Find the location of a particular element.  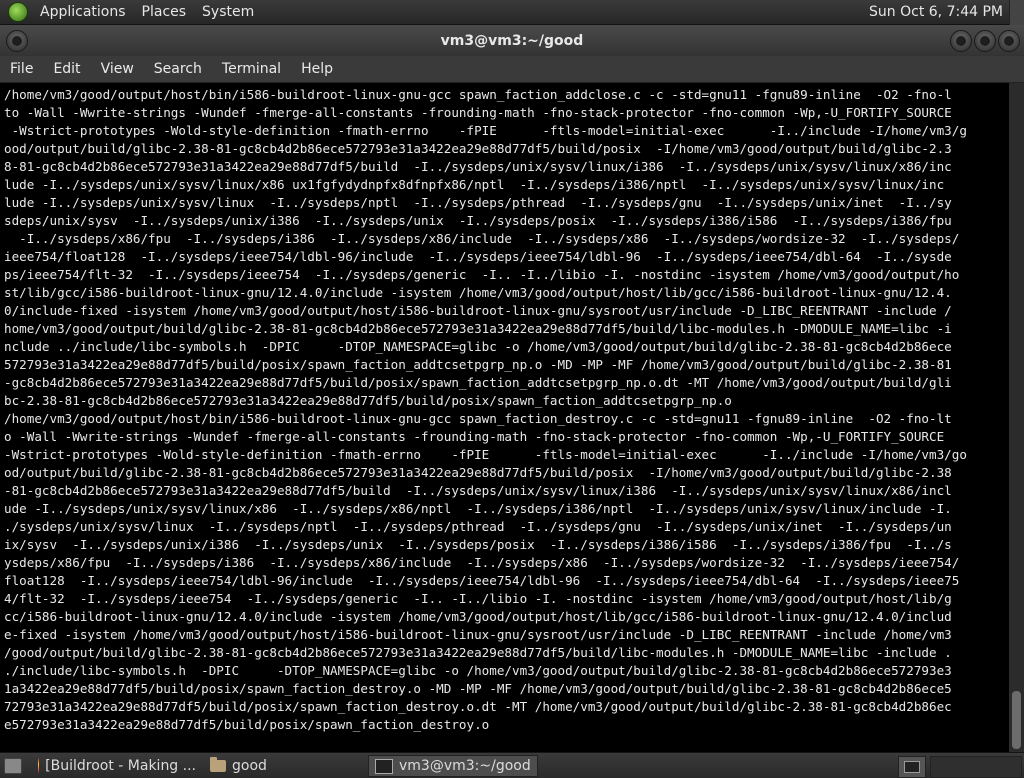

firefox-icon is located at coordinates (39, 766).